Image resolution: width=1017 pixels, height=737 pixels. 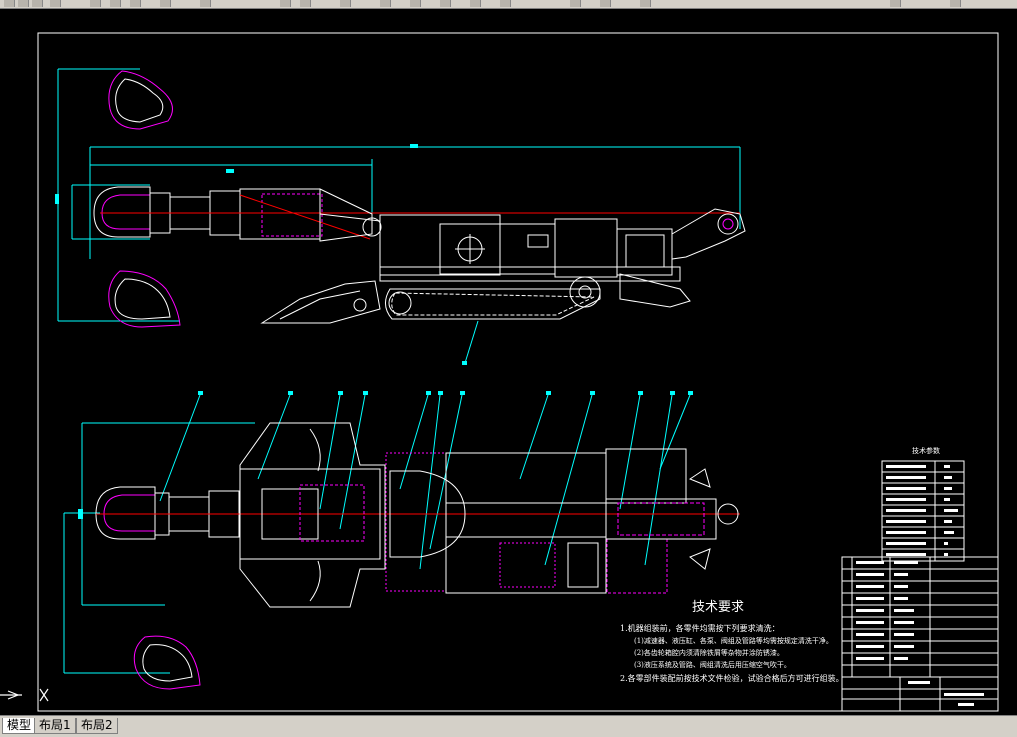 I want to click on tech-req-line: (3)液压系统及管路、阀组清洗后用压缩空气吹干。, so click(x=712, y=664).